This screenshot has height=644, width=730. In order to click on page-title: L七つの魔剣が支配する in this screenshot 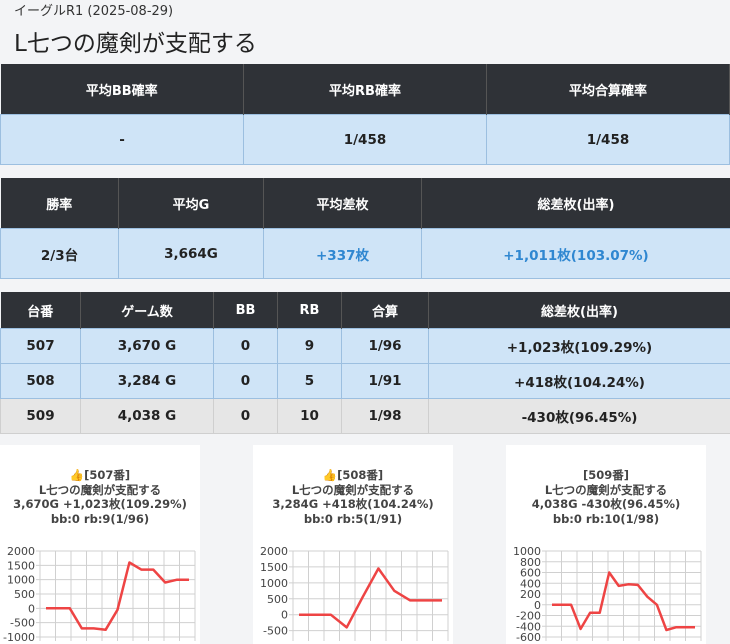, I will do `click(135, 44)`.